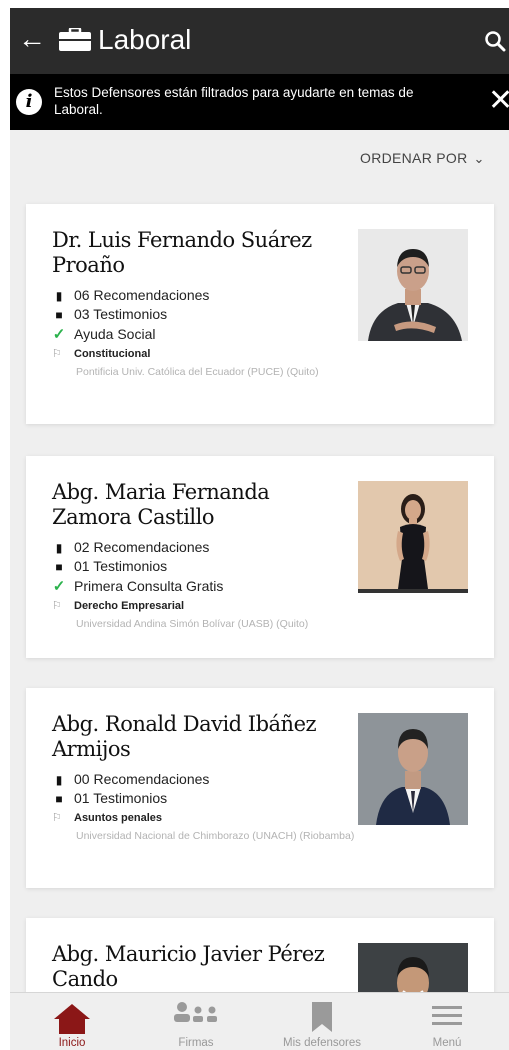 The height and width of the screenshot is (1050, 509). I want to click on group-icon, so click(195, 1012).